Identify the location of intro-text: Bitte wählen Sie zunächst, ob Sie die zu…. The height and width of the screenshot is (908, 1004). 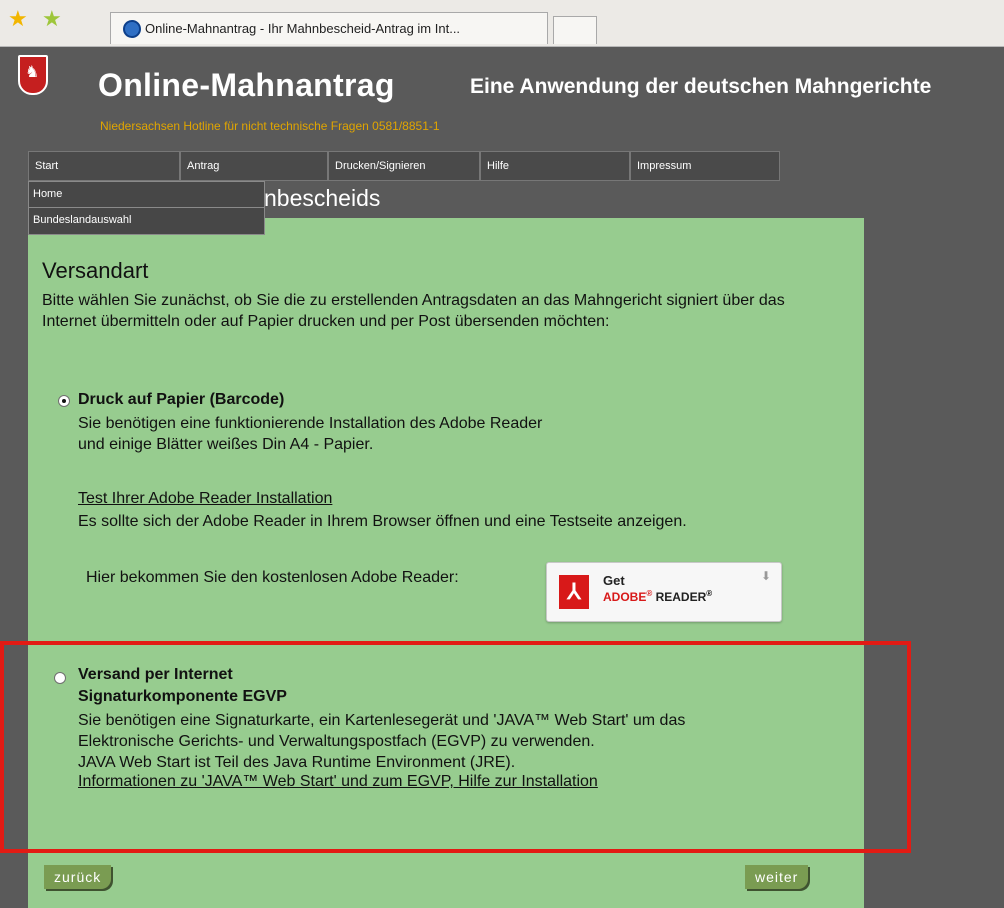
(413, 311).